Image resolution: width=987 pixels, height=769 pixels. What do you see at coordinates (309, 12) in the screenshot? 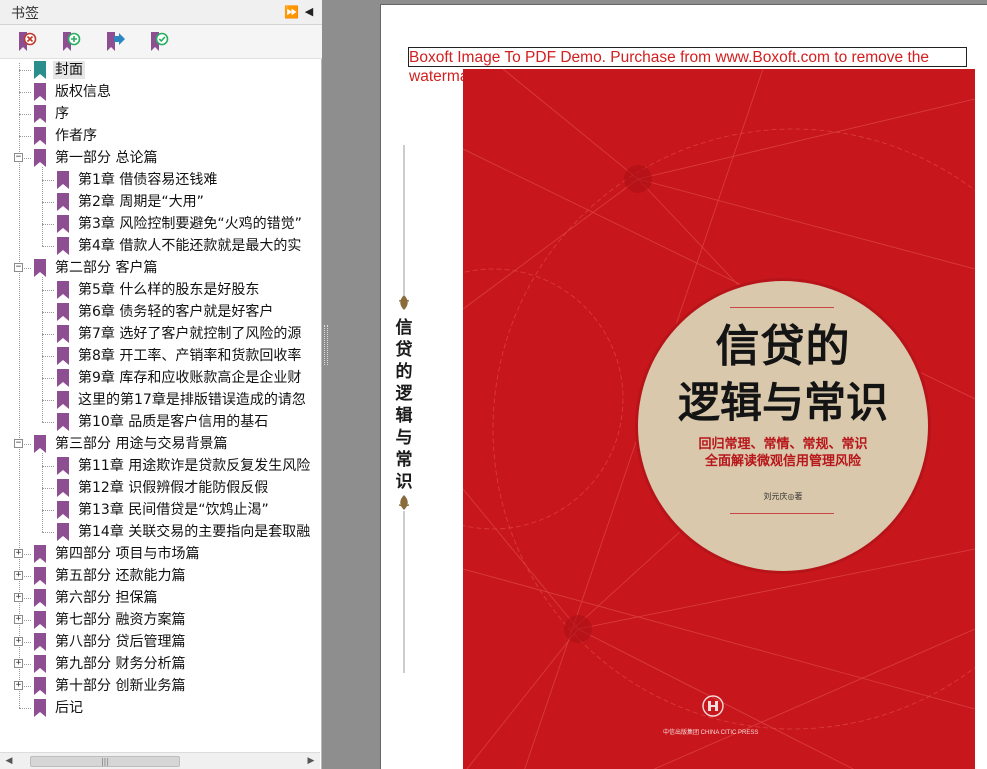
I see `hide-panel-button: ◀` at bounding box center [309, 12].